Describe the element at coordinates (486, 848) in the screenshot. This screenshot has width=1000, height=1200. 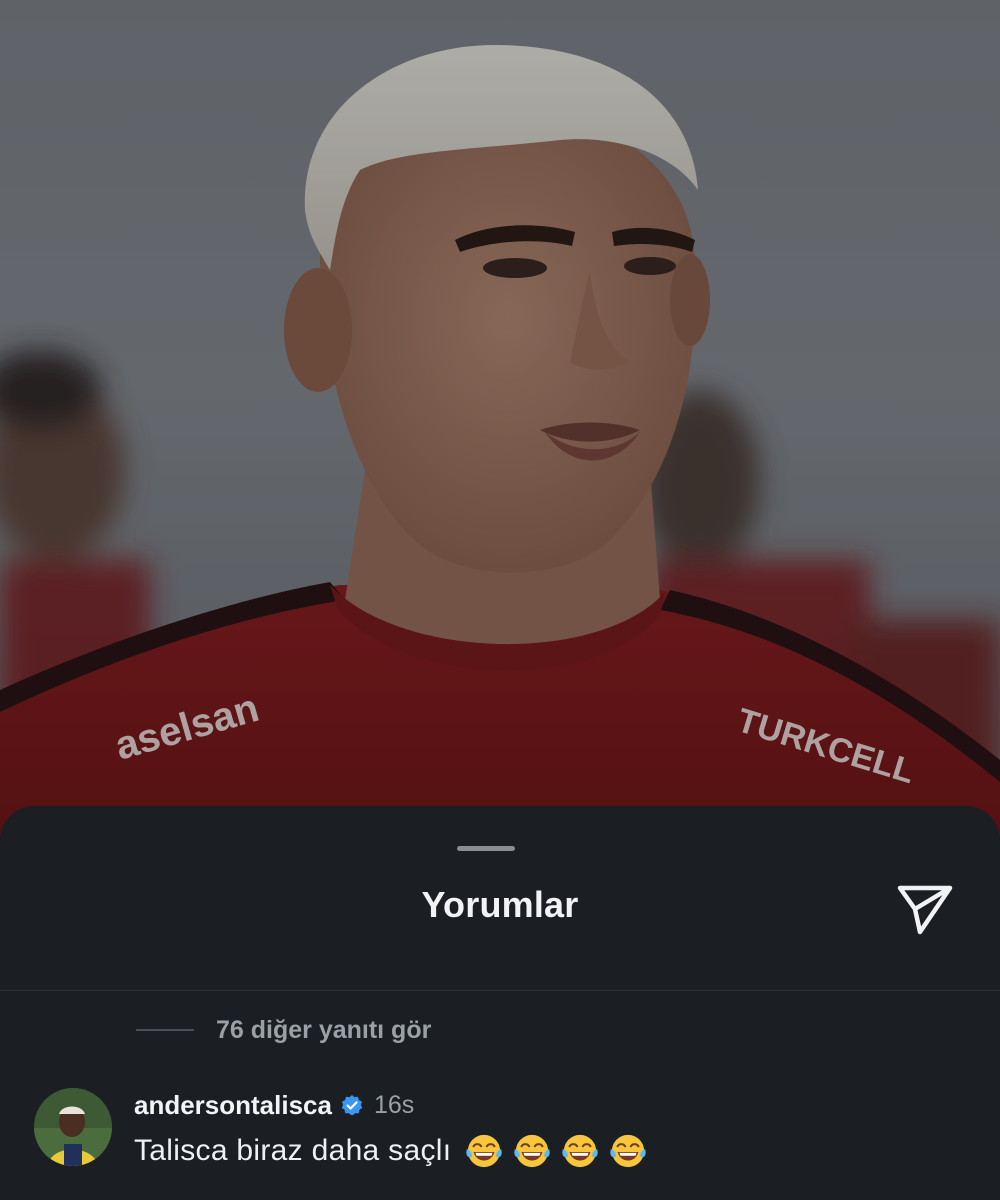
I see `sheet-grabber-handle` at that location.